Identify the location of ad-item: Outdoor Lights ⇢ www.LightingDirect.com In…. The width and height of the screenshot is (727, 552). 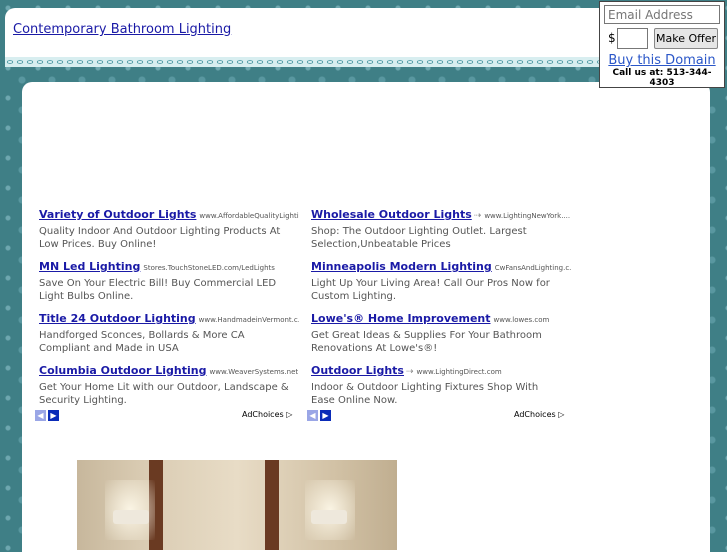
(441, 385).